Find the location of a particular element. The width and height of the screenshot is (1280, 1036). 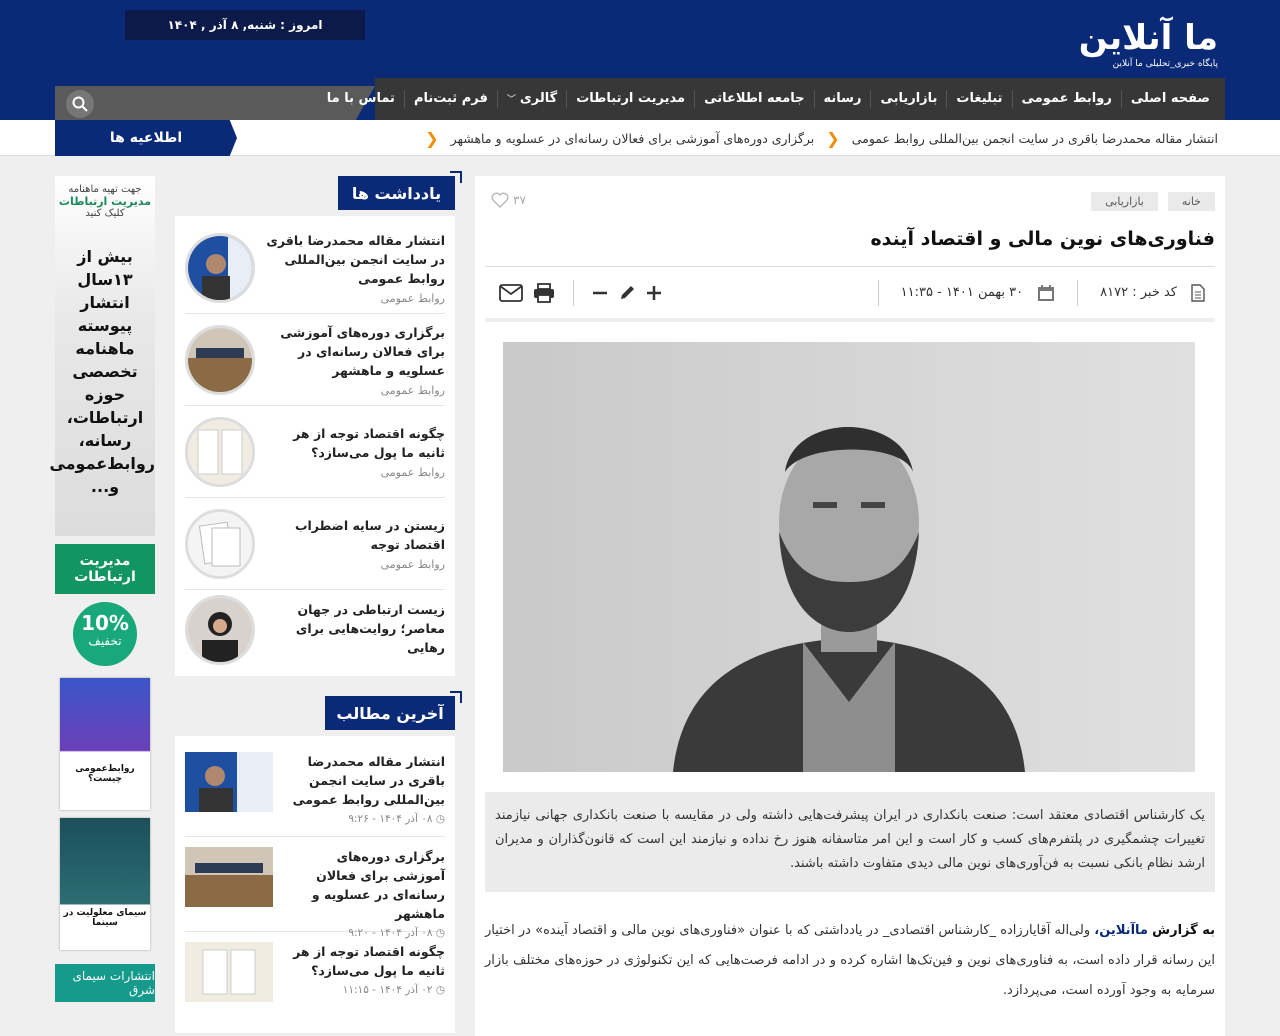

source-label: به گزارش is located at coordinates (1183, 930).